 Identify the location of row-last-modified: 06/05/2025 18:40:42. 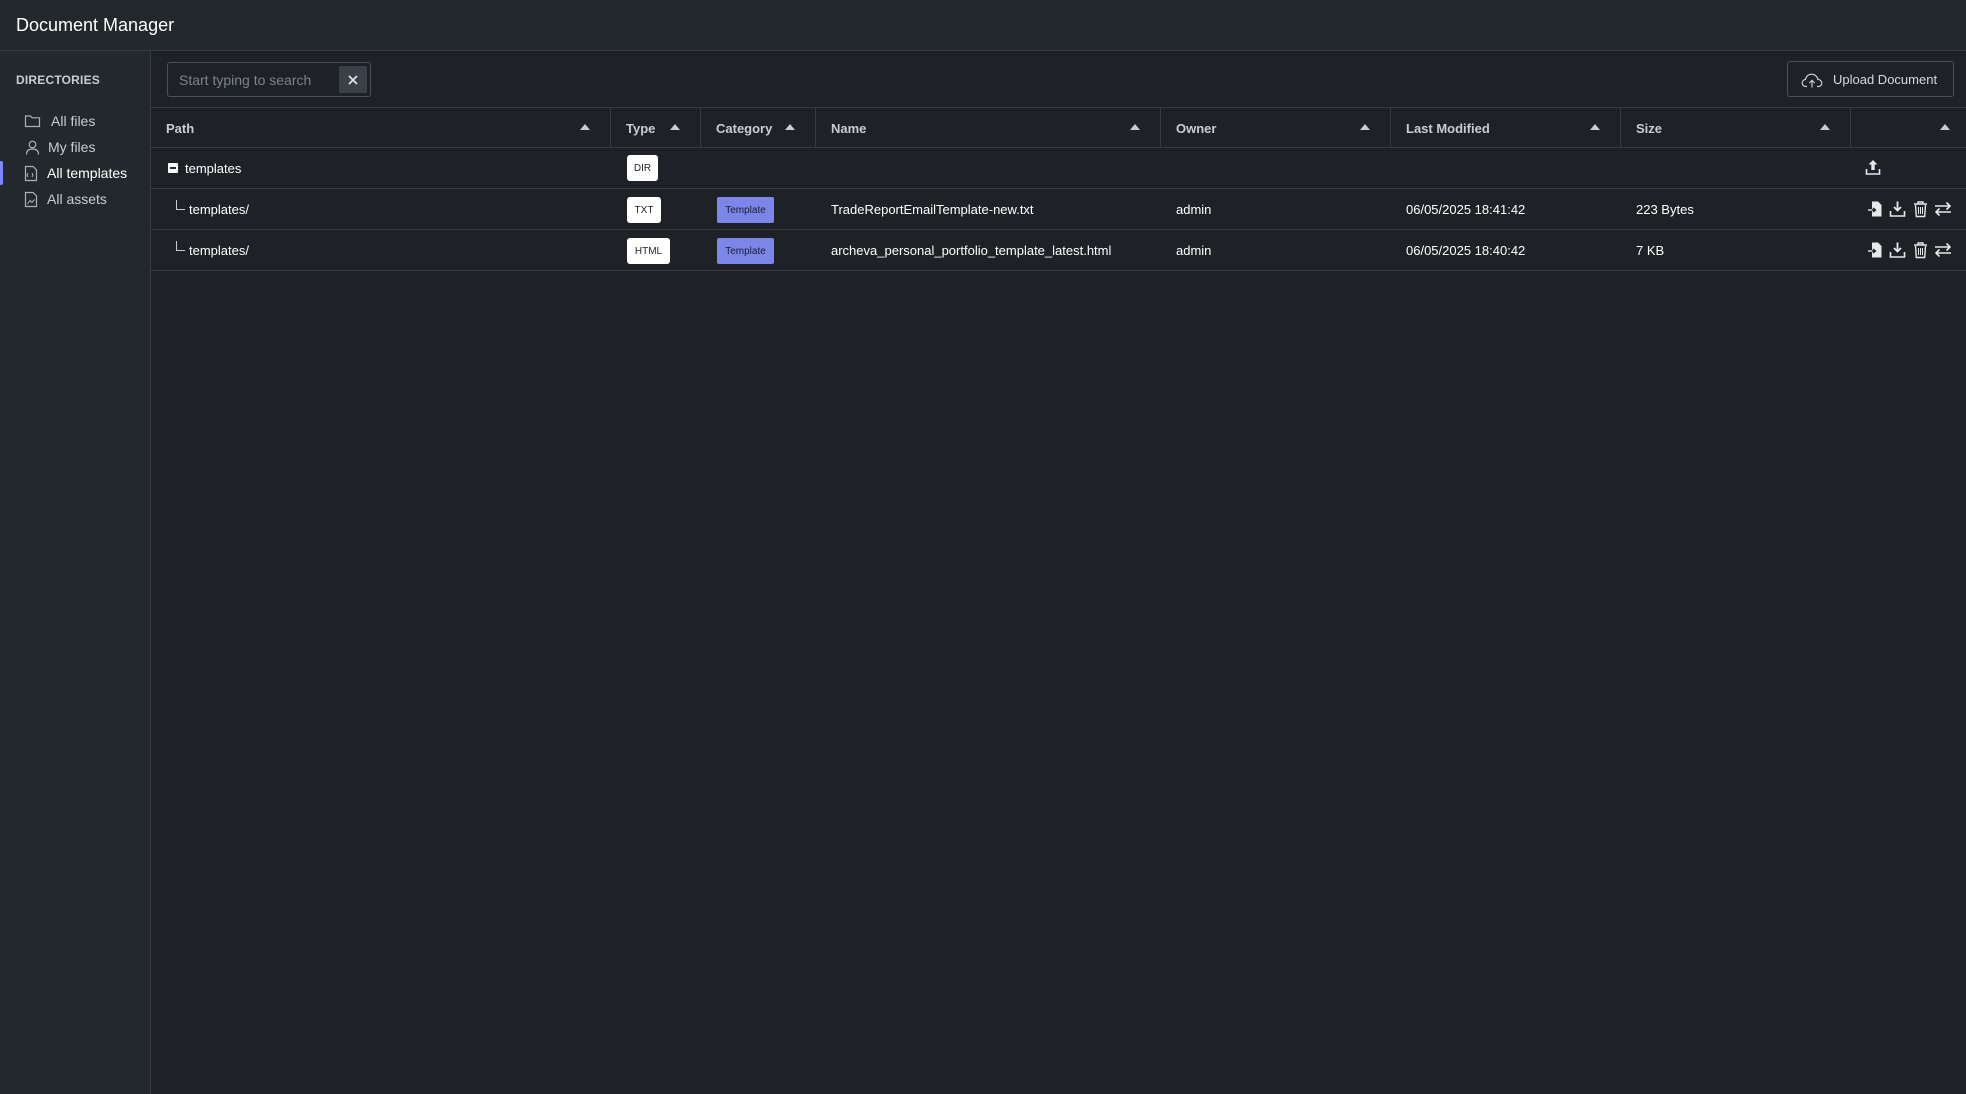
(1466, 250).